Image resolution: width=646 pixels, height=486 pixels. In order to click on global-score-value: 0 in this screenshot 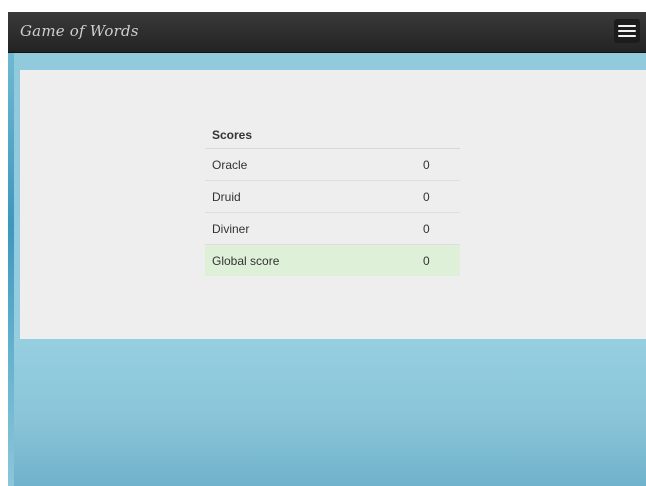, I will do `click(438, 260)`.